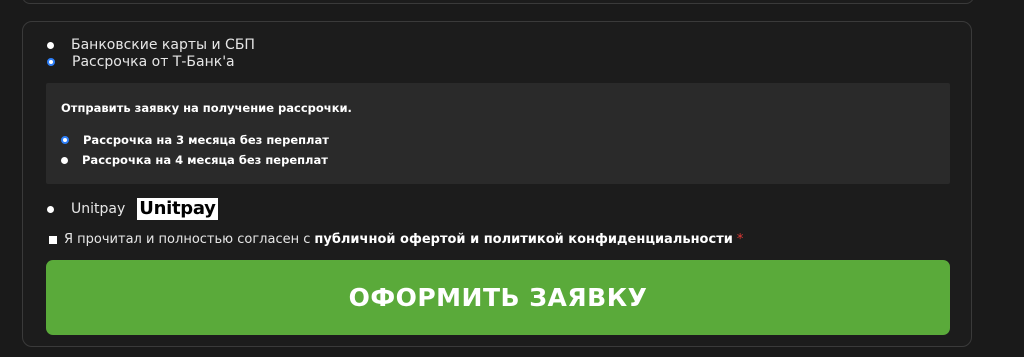  Describe the element at coordinates (740, 239) in the screenshot. I see `required-mark: *` at that location.